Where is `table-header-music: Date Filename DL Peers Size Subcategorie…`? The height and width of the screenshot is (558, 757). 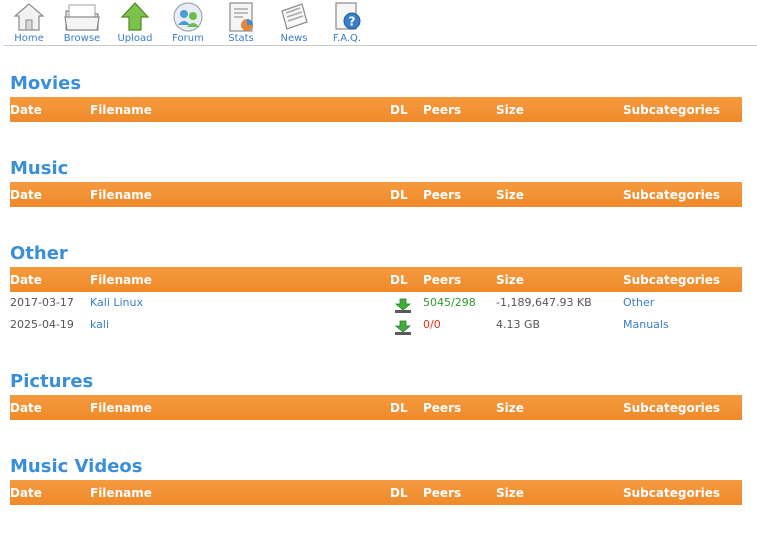 table-header-music: Date Filename DL Peers Size Subcategorie… is located at coordinates (376, 194).